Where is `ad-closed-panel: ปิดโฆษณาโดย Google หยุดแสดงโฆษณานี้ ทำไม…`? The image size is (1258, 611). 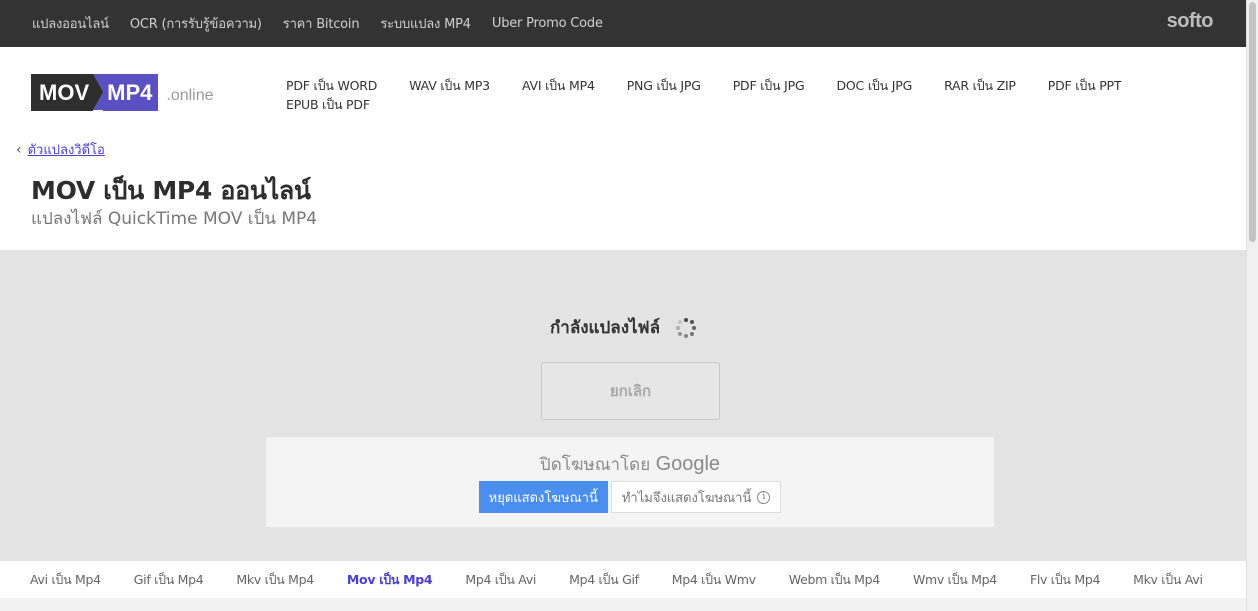 ad-closed-panel: ปิดโฆษณาโดย Google หยุดแสดงโฆษณานี้ ทำไม… is located at coordinates (630, 482).